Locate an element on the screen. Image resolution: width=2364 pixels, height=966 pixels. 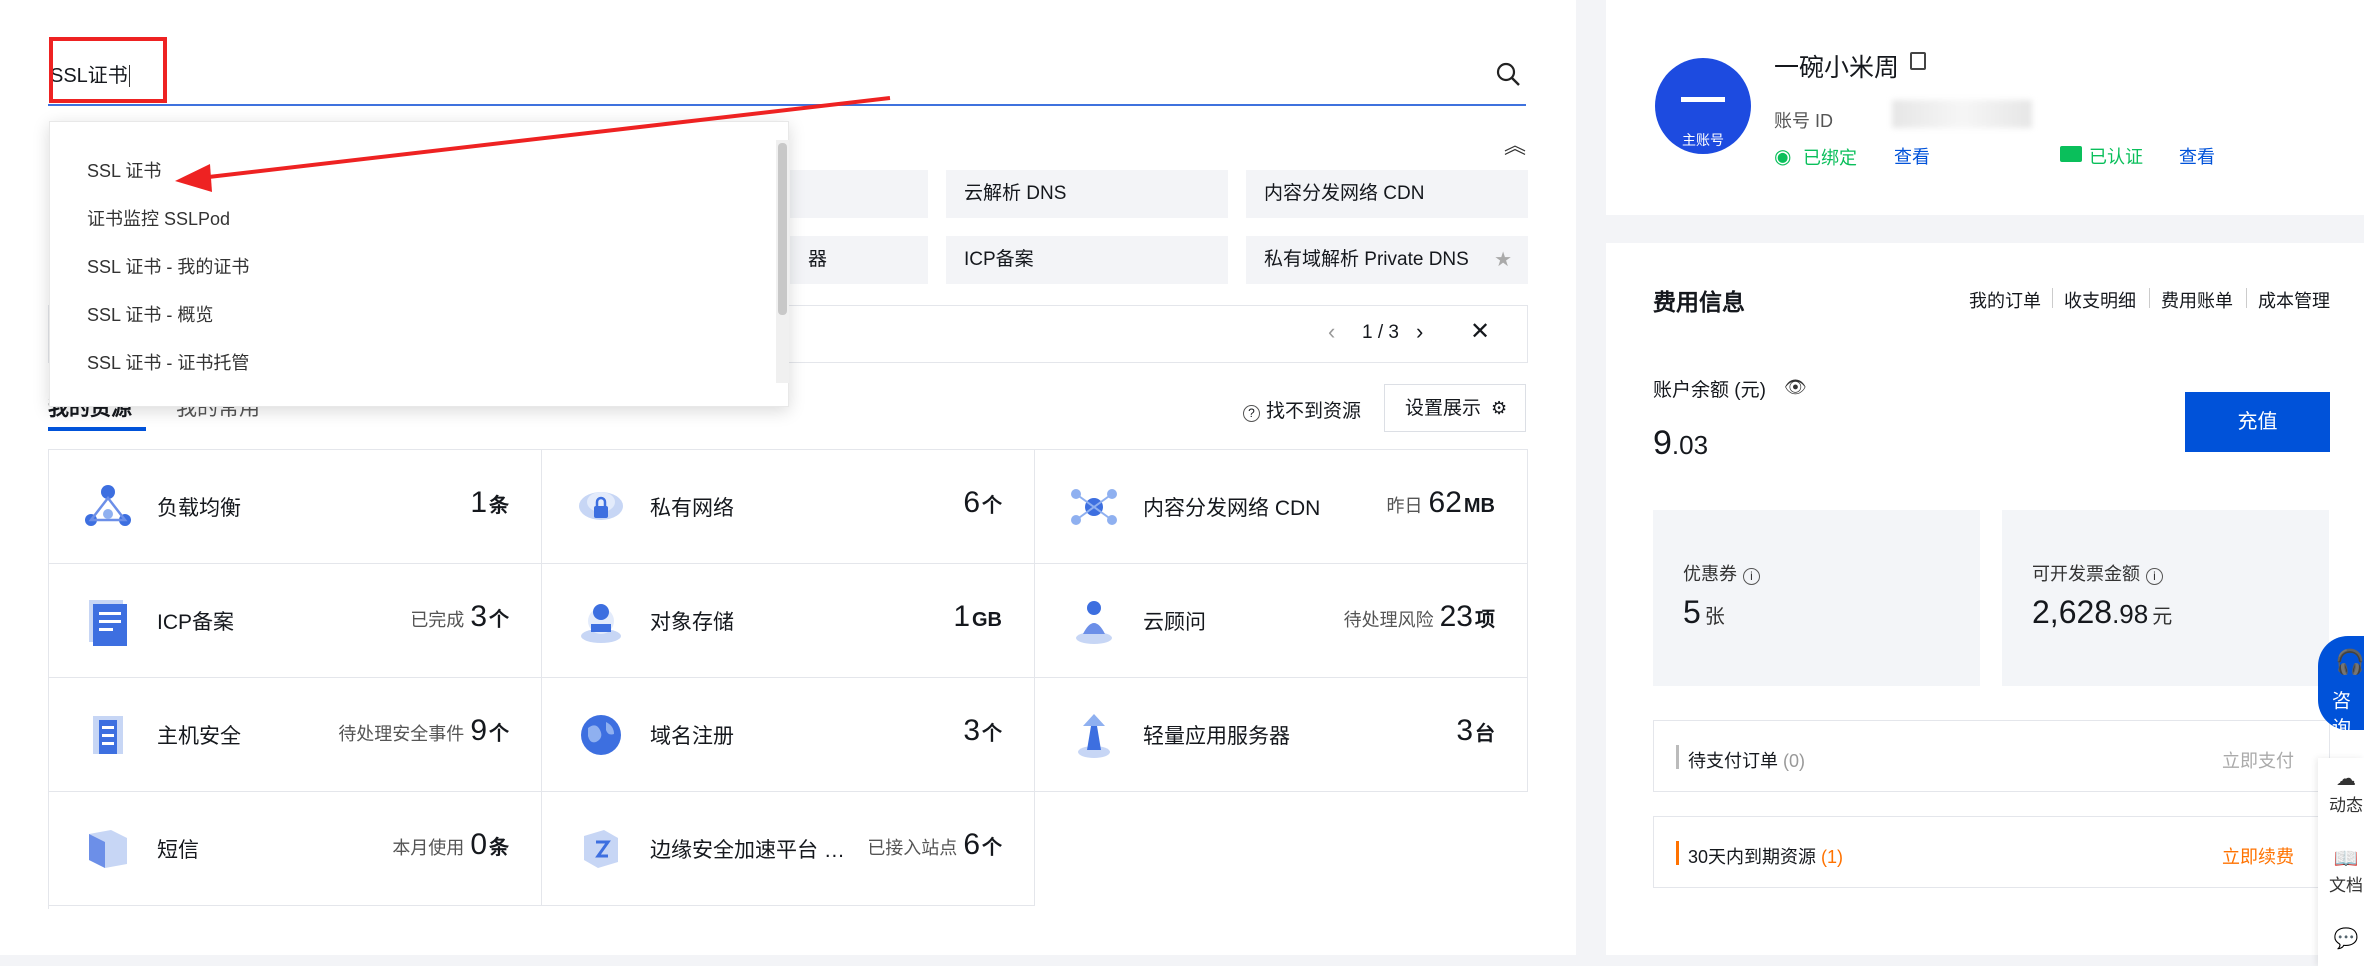
domain-icon is located at coordinates (601, 735).